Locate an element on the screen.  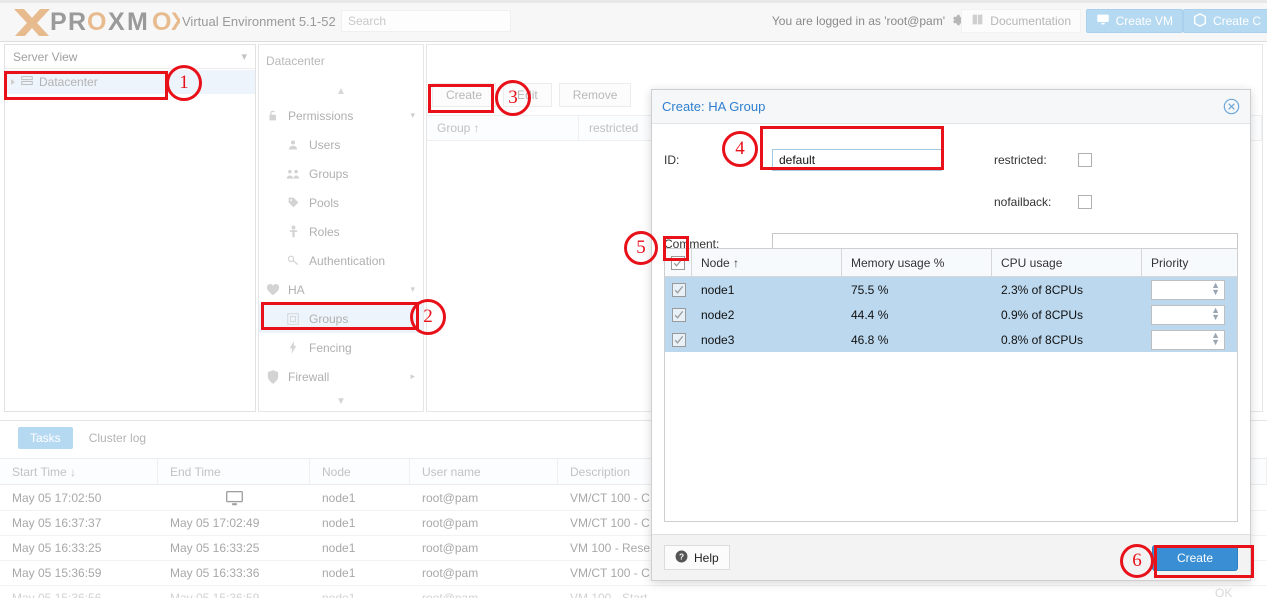
cell-start-time: May 05 15:36:59 is located at coordinates (57, 573).